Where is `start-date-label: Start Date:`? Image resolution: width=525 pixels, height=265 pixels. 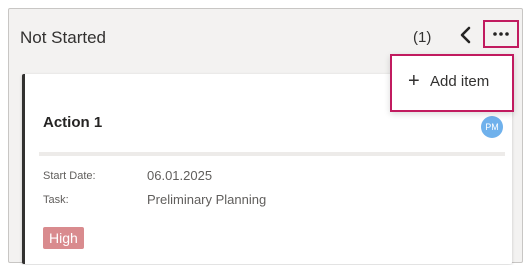
start-date-label: Start Date: is located at coordinates (69, 176).